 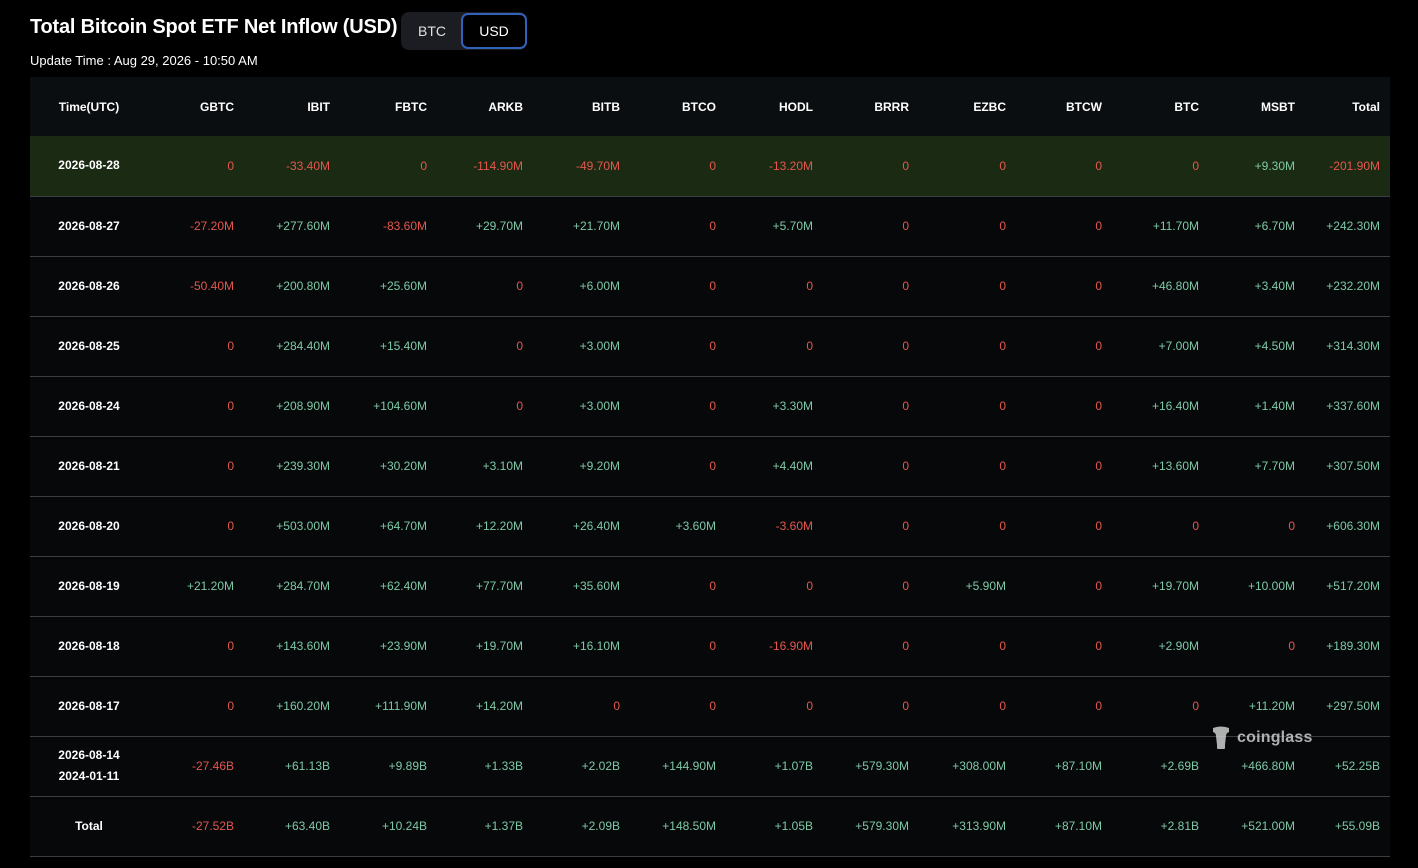 I want to click on value-cell-bitb: +26.40M, so click(x=596, y=526).